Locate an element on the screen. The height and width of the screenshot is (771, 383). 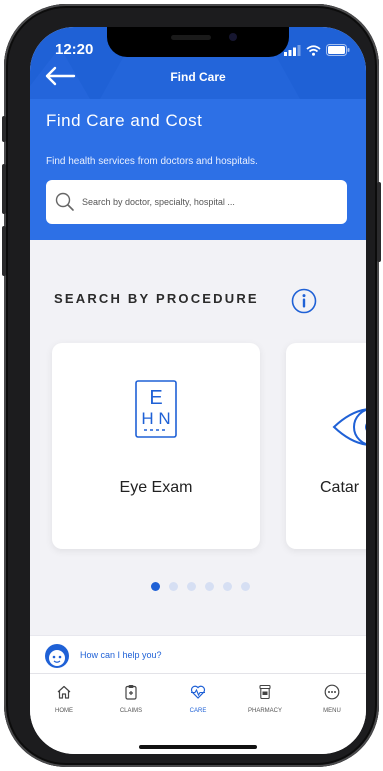
more-icon is located at coordinates (332, 692).